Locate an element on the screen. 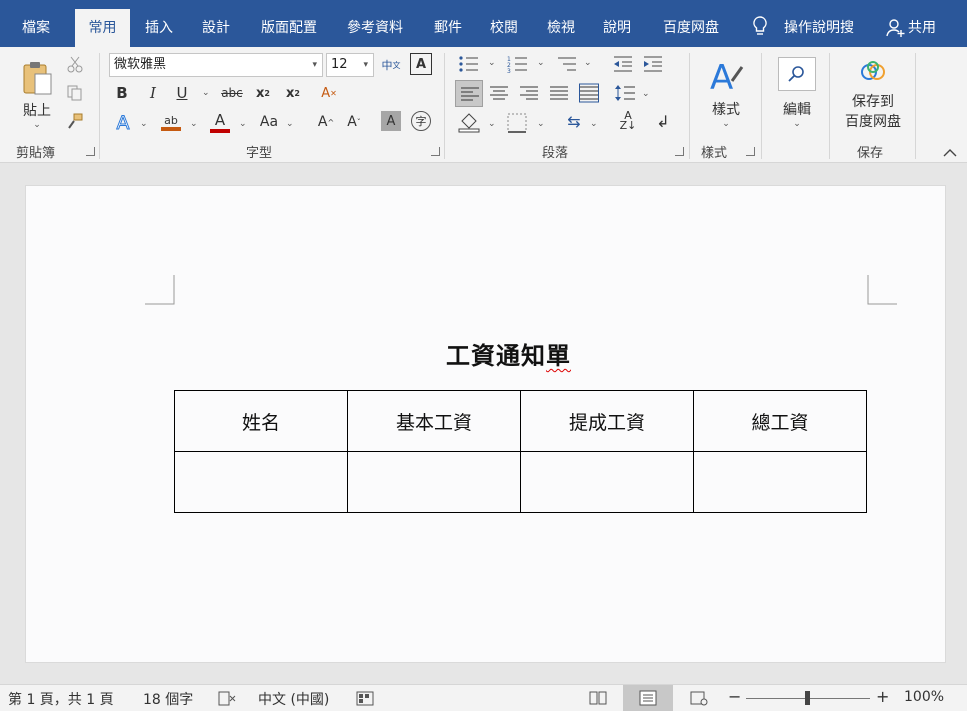 Image resolution: width=967 pixels, height=711 pixels. page-count: 第 1 頁，共 1 頁 is located at coordinates (61, 699).